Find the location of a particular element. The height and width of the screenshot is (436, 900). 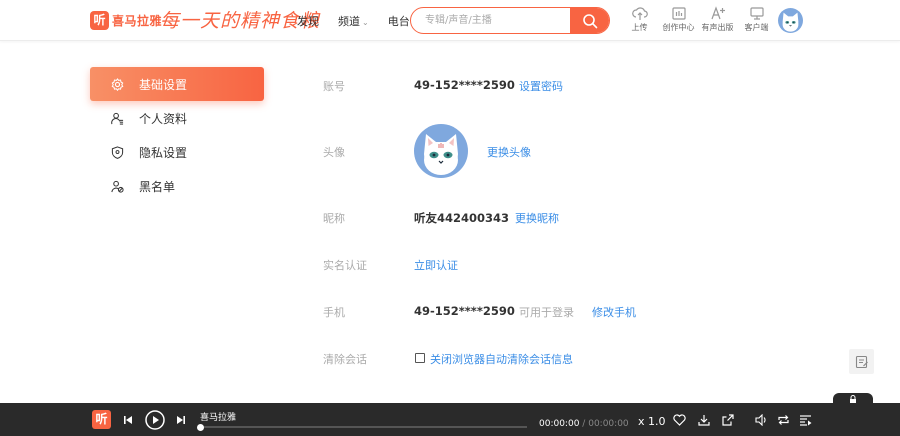

player-logo: 听 is located at coordinates (101, 419).